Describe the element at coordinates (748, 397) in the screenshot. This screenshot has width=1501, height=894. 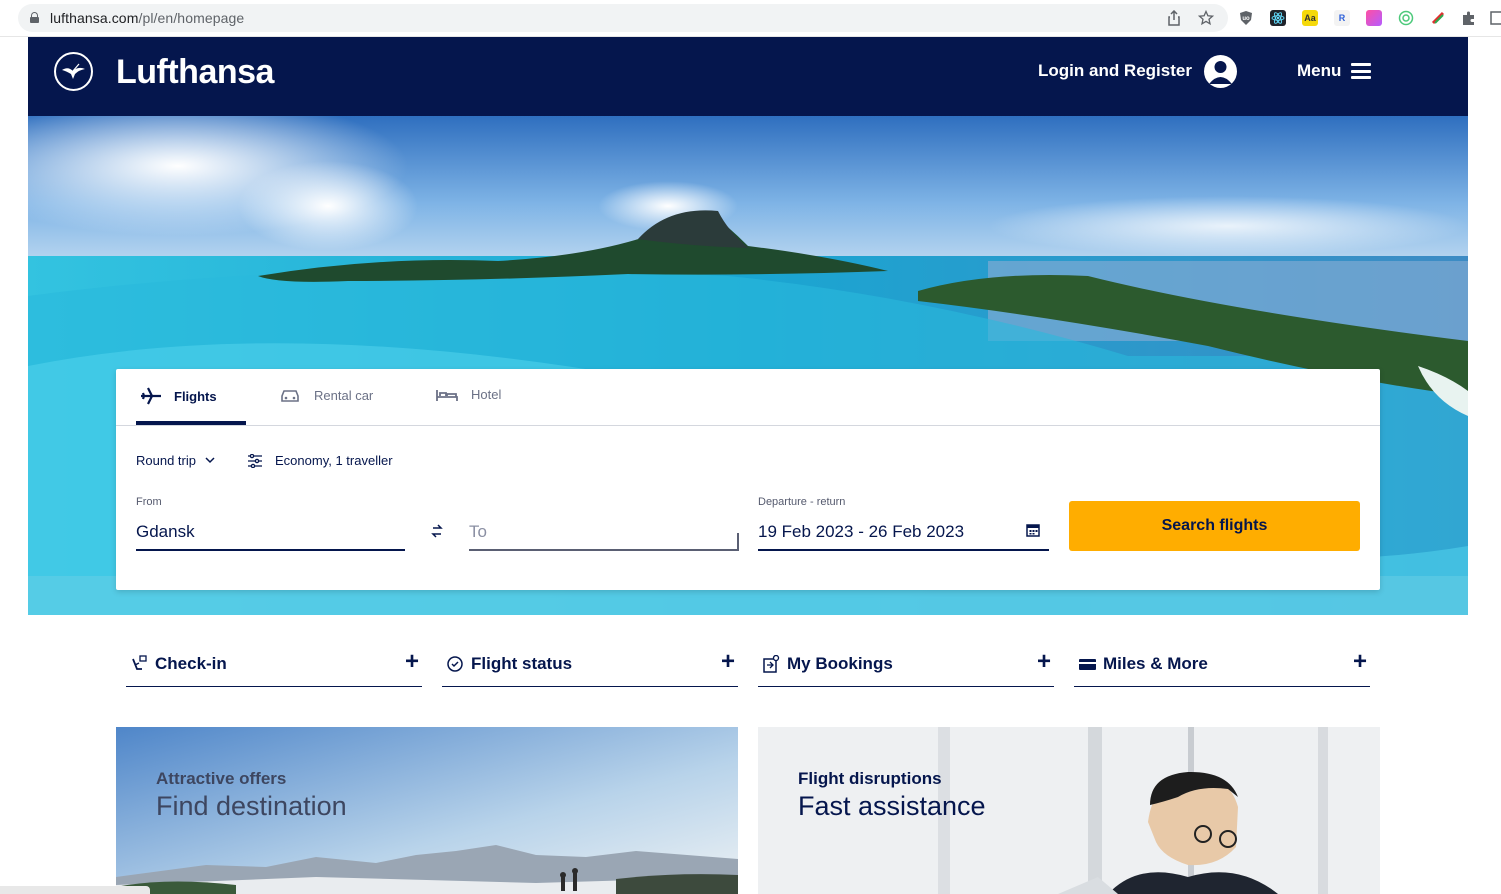
I see `booking-tabs: Flights Rental car Hotel` at that location.